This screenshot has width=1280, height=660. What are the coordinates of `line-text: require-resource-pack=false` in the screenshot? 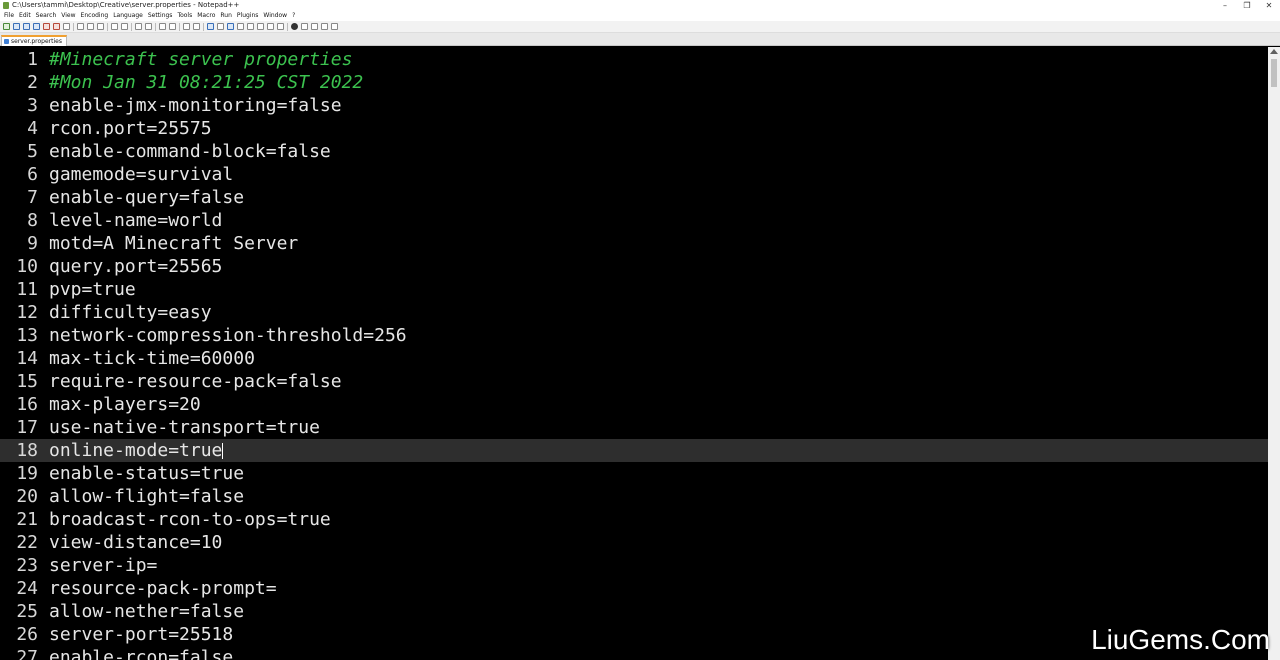 It's located at (195, 381).